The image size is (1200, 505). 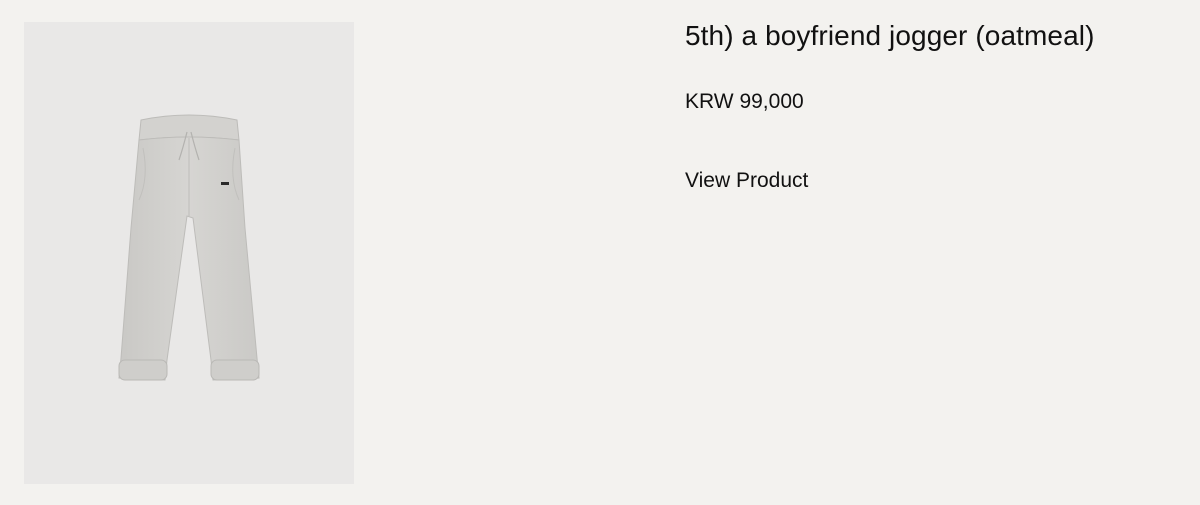 I want to click on product-price: KRW 99,000, so click(x=744, y=101).